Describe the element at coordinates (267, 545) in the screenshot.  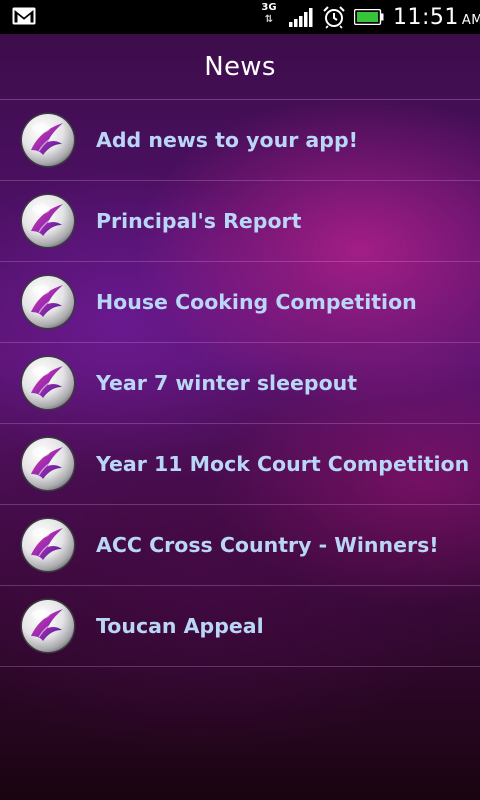
I see `news-item-label: ACC Cross Country - Winners!` at that location.